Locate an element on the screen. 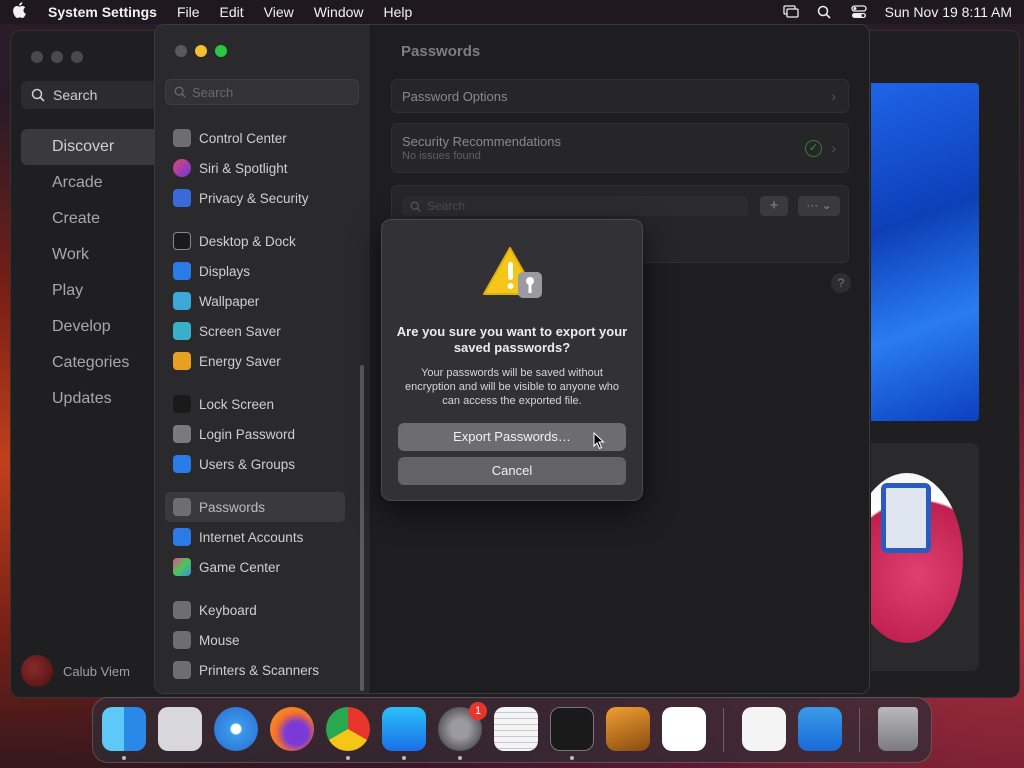  sidebar-item-energy-saver: Energy Saver is located at coordinates (255, 361).